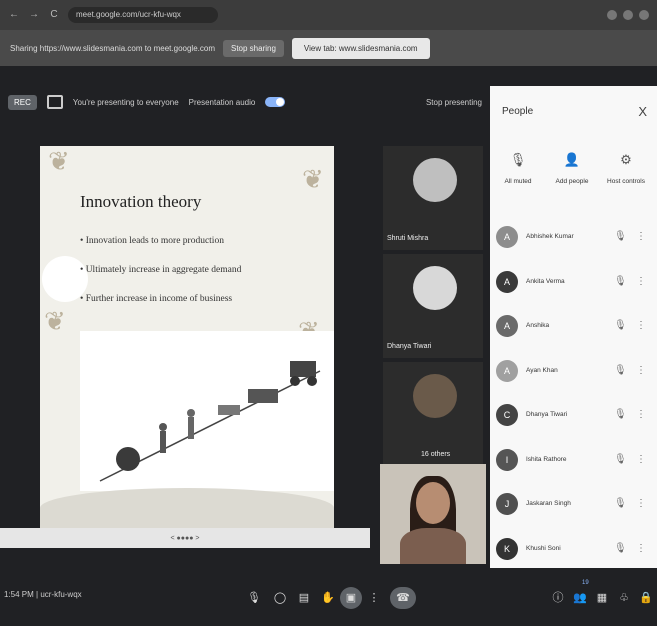 The height and width of the screenshot is (626, 657). Describe the element at coordinates (433, 546) in the screenshot. I see `self-view-body` at that location.